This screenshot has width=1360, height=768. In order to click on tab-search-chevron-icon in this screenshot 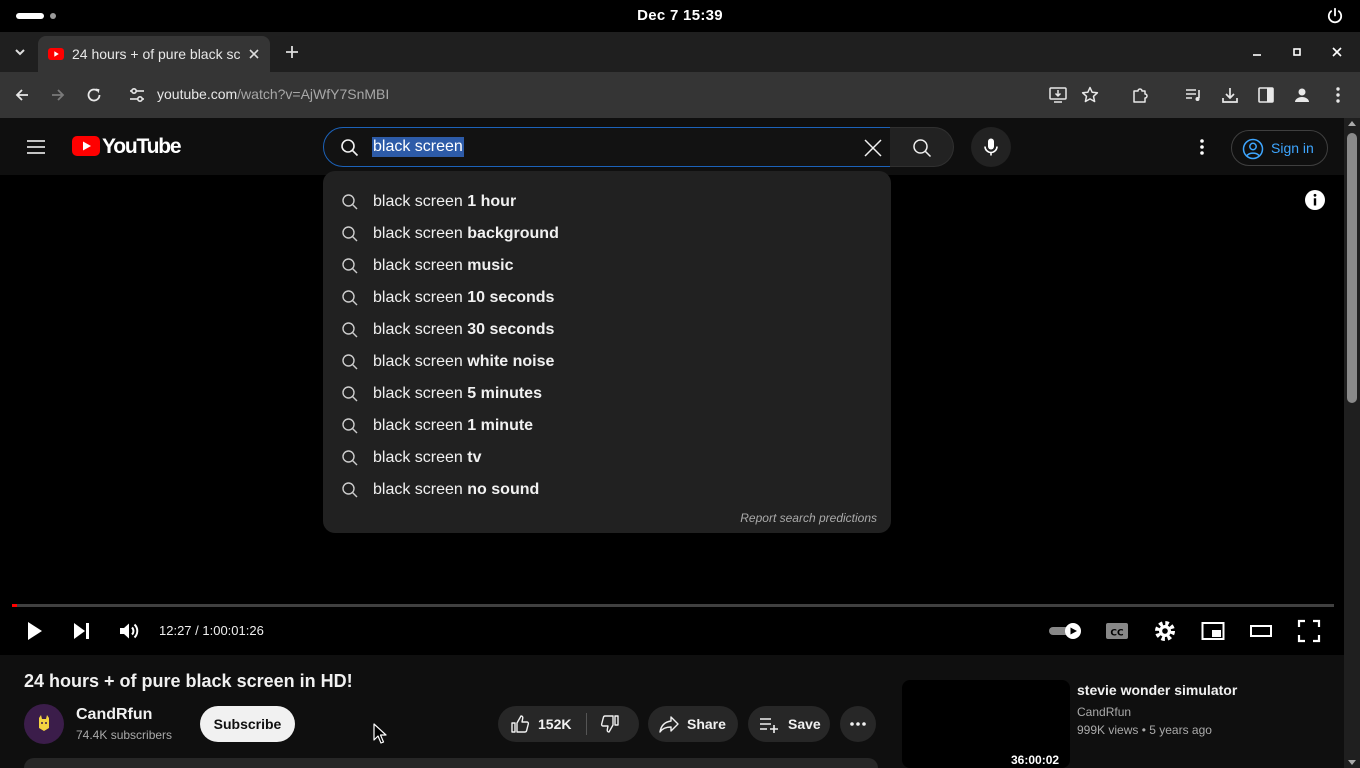, I will do `click(20, 52)`.